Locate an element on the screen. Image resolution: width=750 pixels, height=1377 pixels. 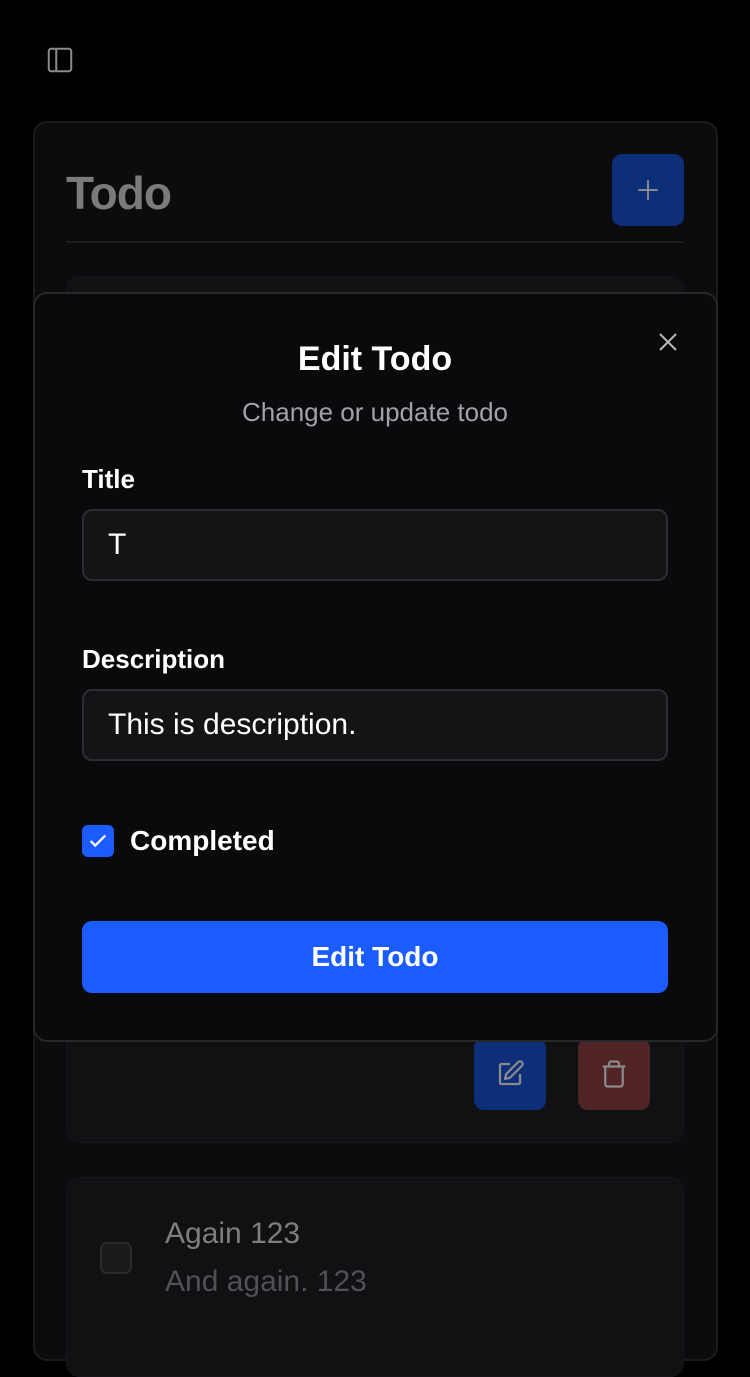
add-todo-button is located at coordinates (648, 190).